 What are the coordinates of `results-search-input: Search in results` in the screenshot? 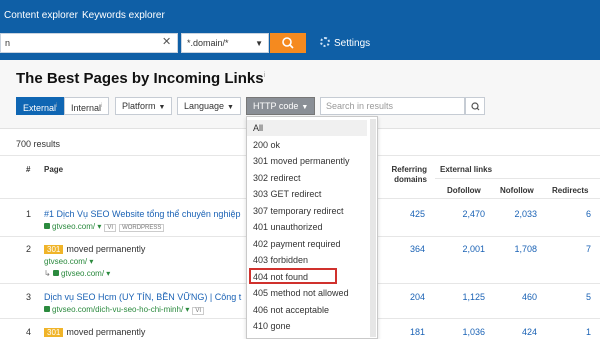 It's located at (392, 106).